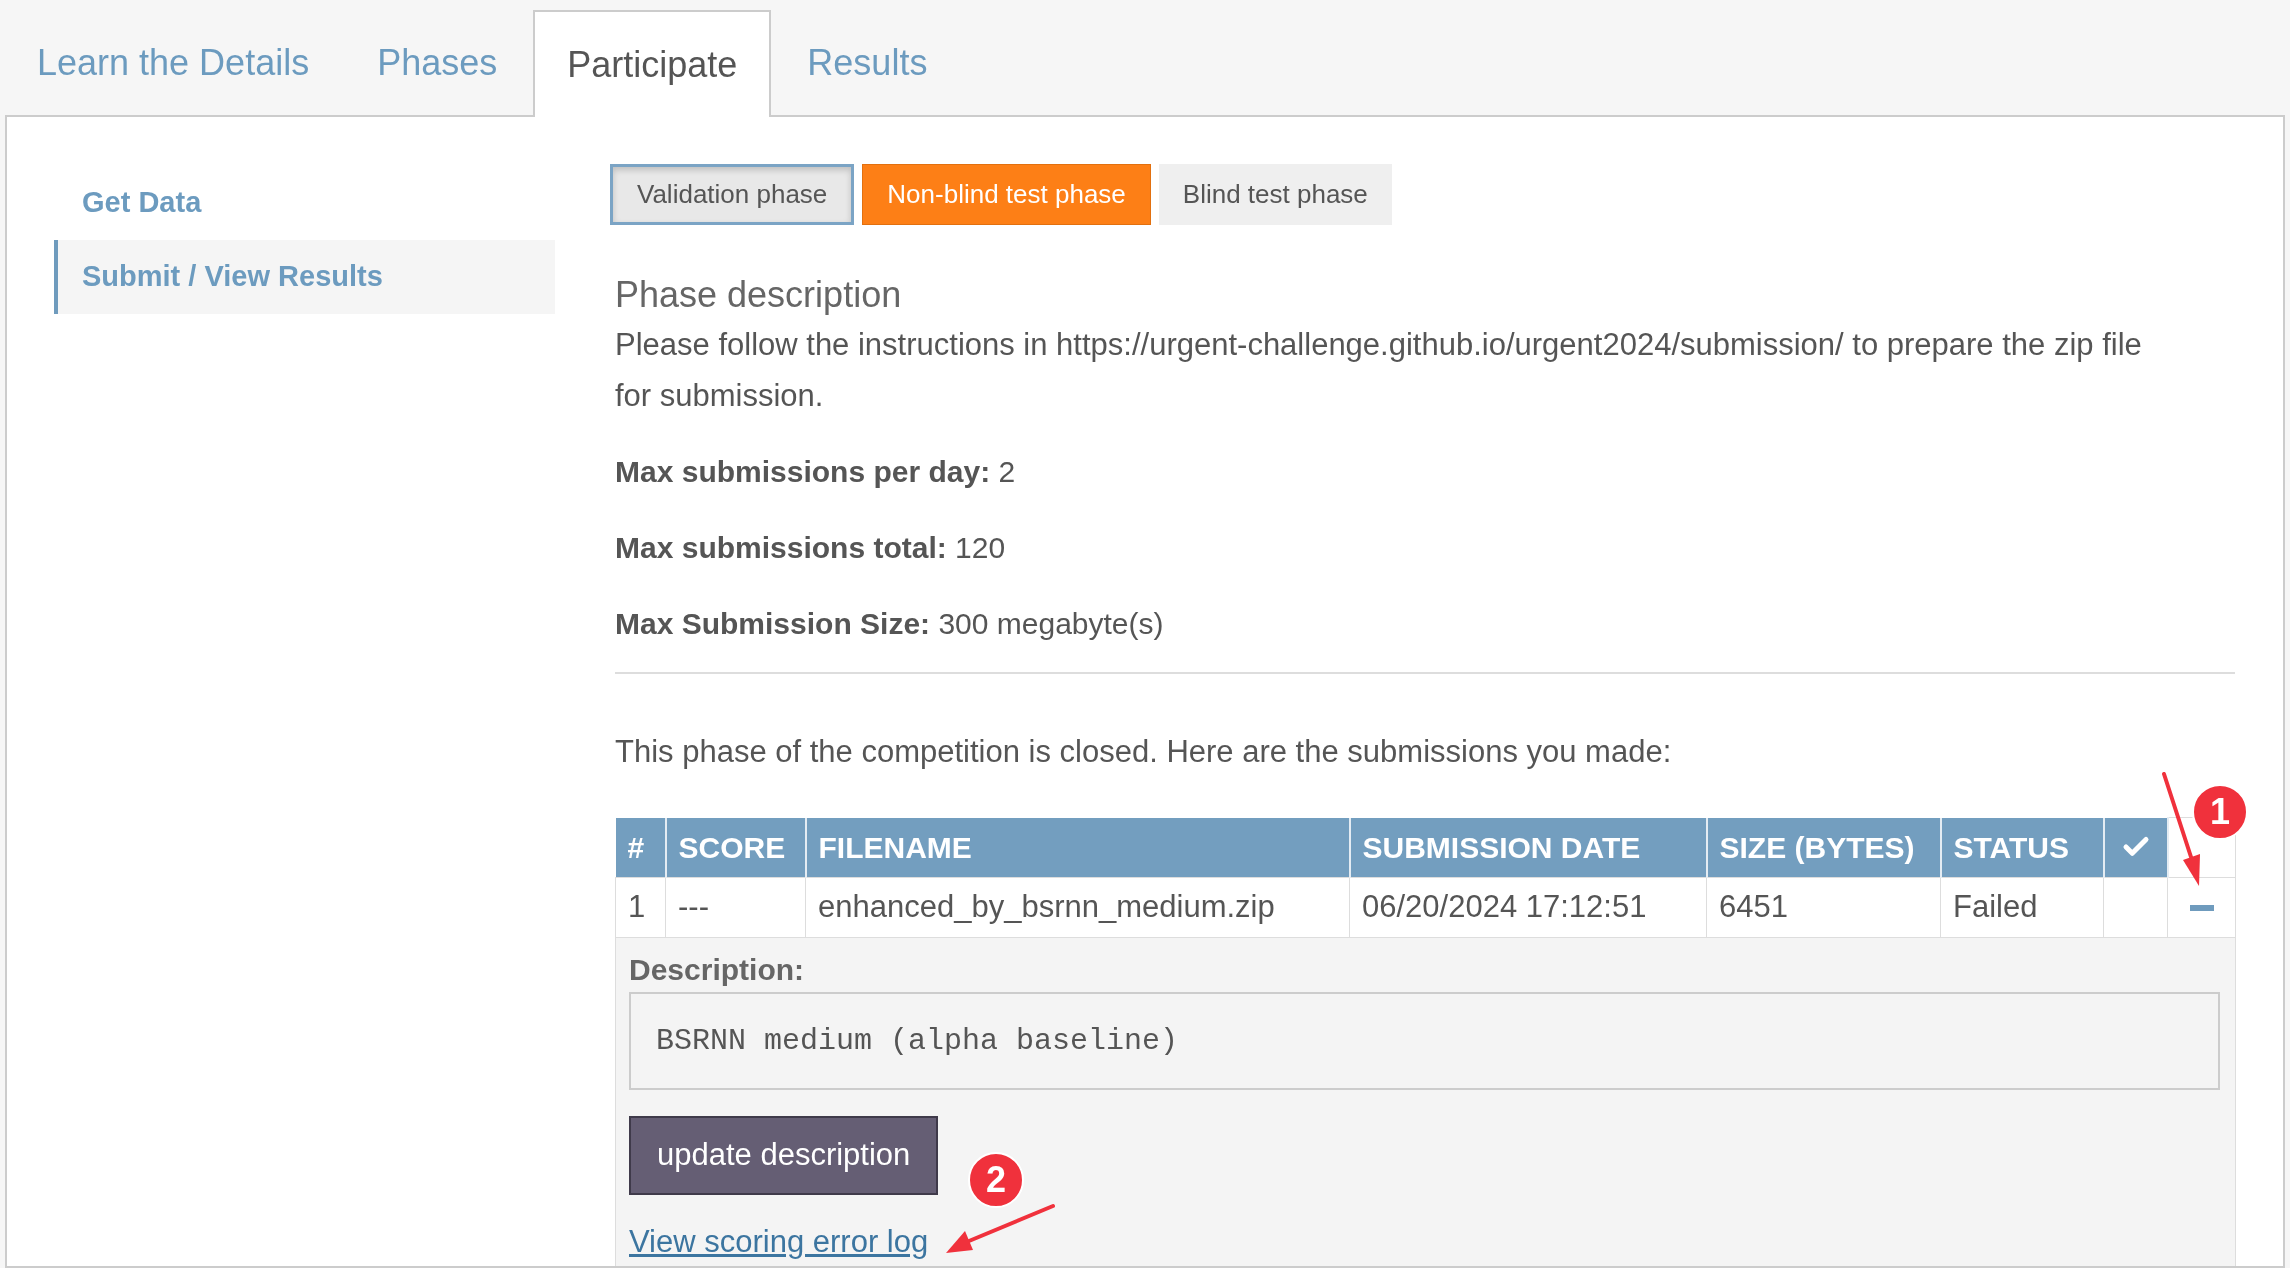  What do you see at coordinates (652, 63) in the screenshot?
I see `tab: Participate` at bounding box center [652, 63].